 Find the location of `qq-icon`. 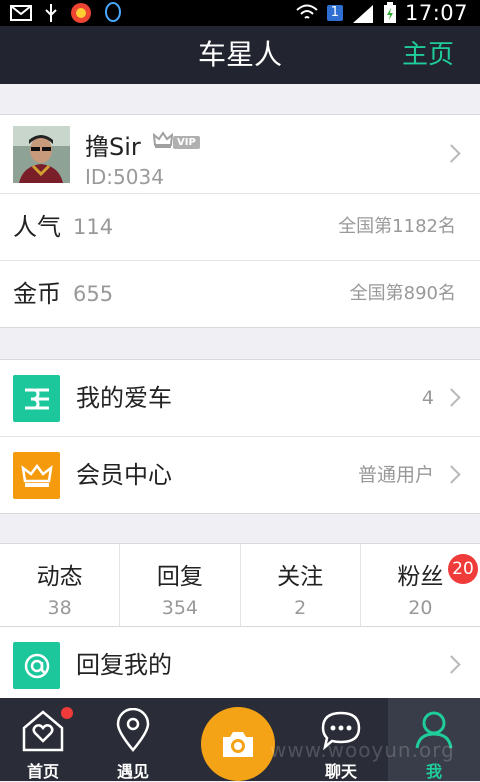

qq-icon is located at coordinates (113, 12).